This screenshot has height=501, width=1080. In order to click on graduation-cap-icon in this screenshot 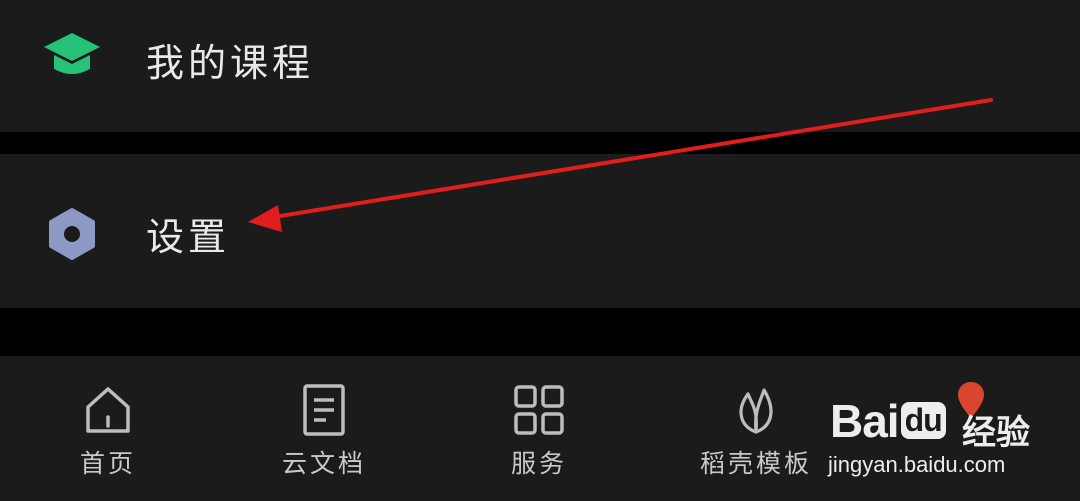, I will do `click(72, 55)`.